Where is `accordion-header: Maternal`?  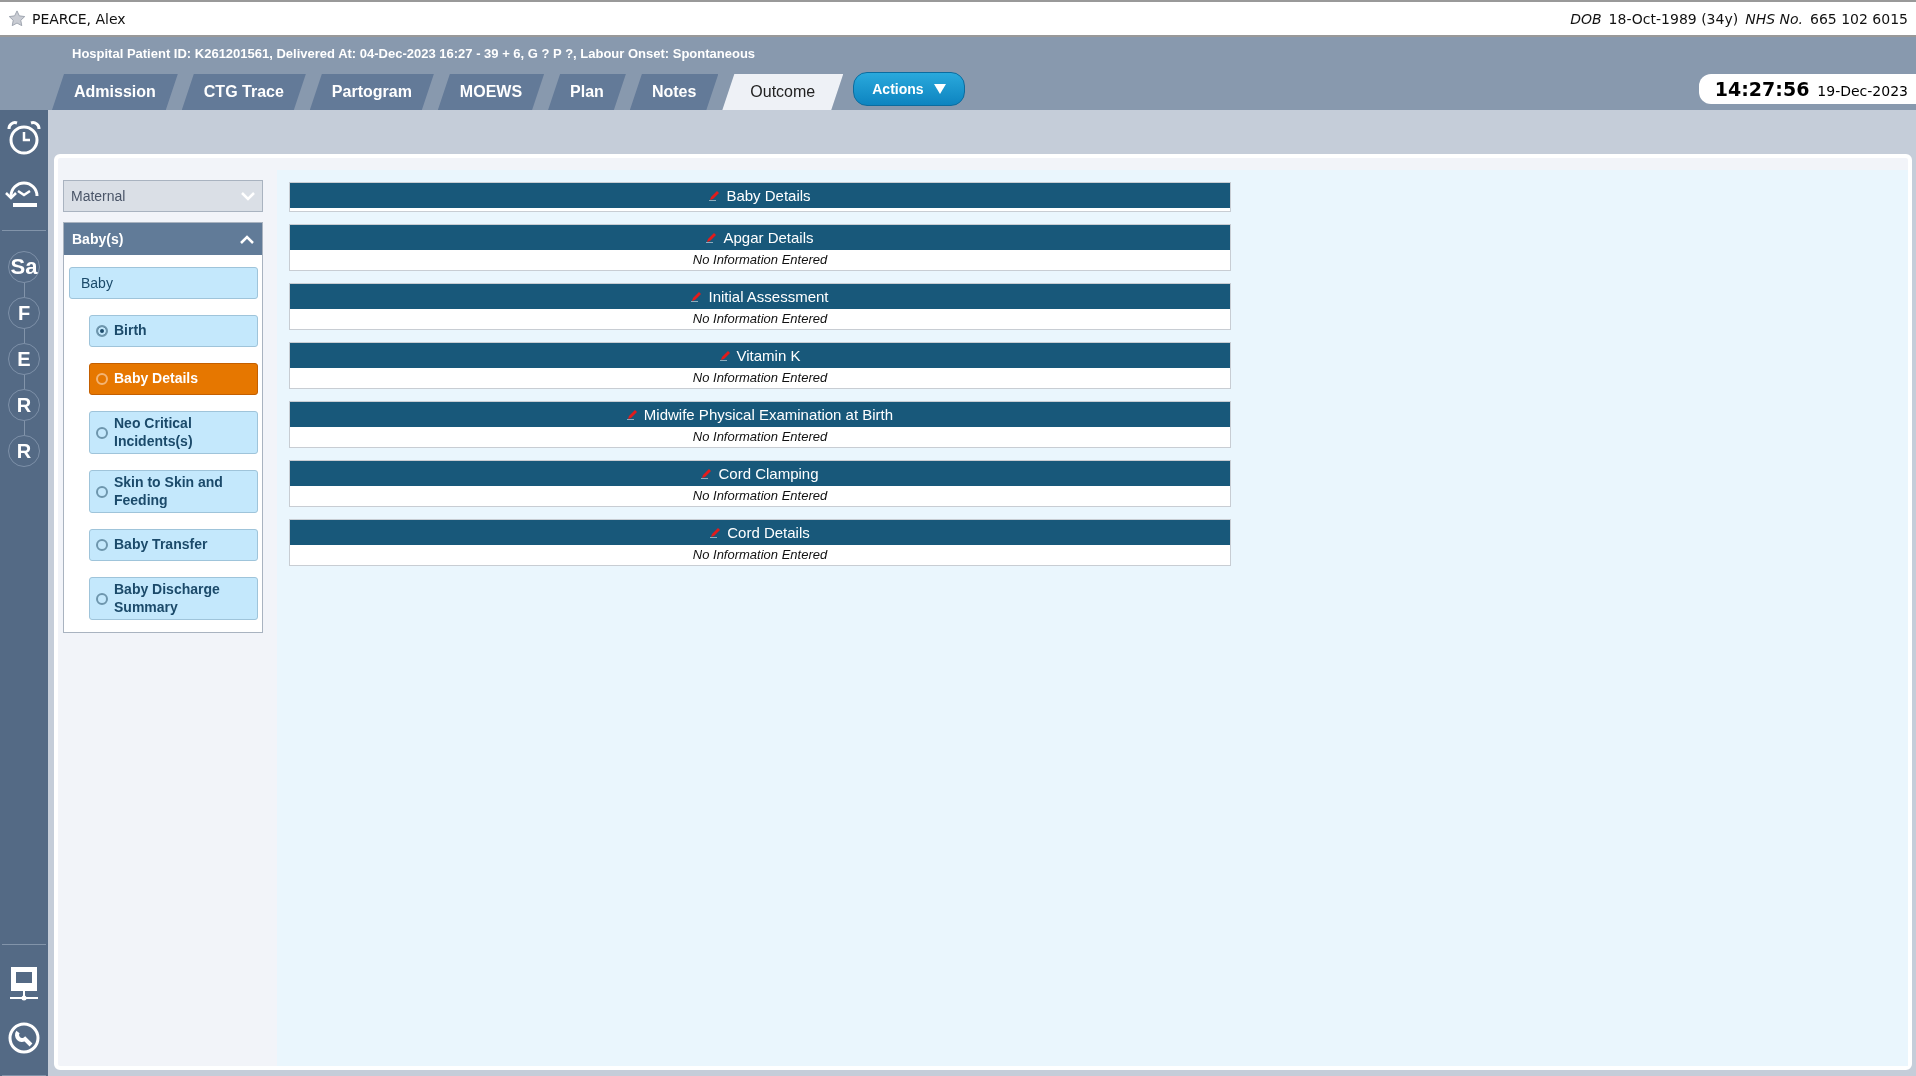 accordion-header: Maternal is located at coordinates (163, 196).